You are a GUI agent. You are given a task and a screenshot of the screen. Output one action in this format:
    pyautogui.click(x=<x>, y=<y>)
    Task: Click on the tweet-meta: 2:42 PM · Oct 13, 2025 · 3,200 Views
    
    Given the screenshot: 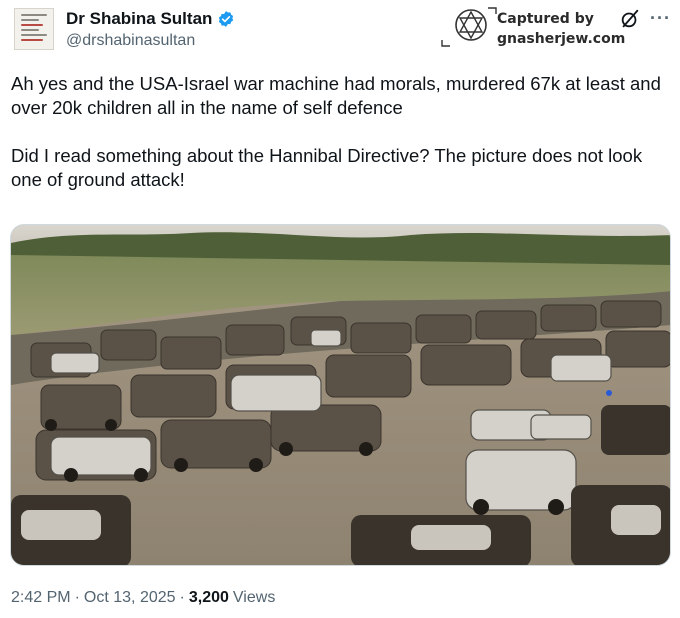 What is the action you would take?
    pyautogui.click(x=143, y=598)
    